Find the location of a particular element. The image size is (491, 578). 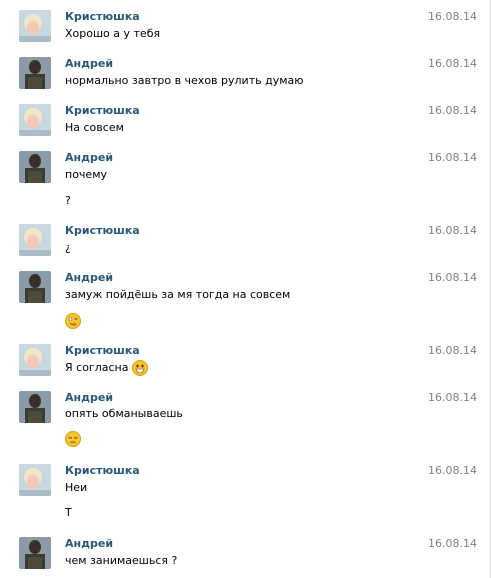

winking-tongue-emoji-icon is located at coordinates (73, 321).